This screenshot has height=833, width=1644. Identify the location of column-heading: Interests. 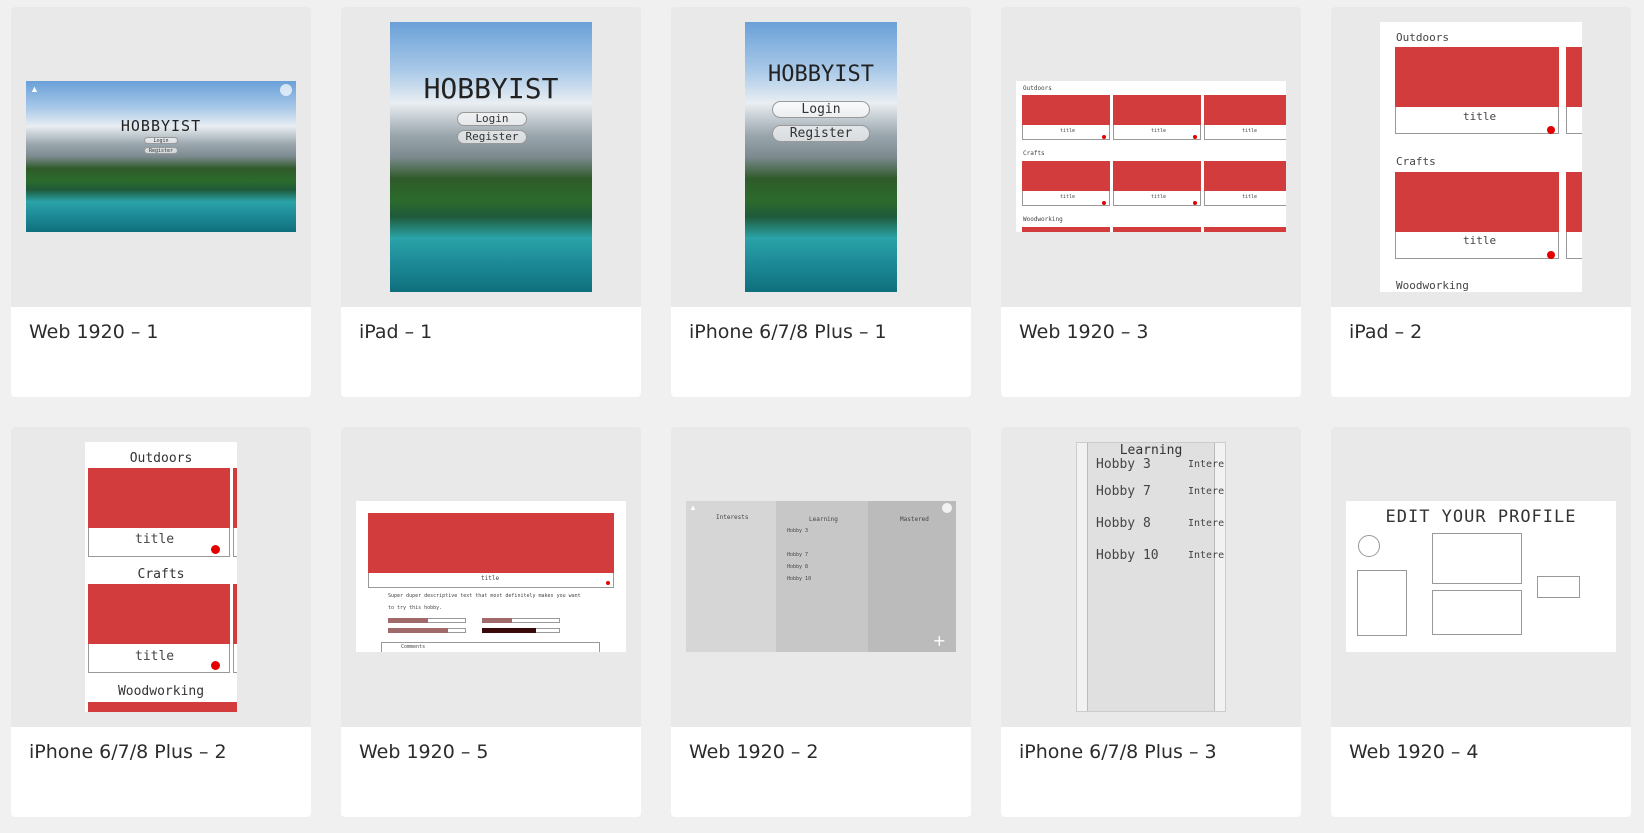
(732, 517).